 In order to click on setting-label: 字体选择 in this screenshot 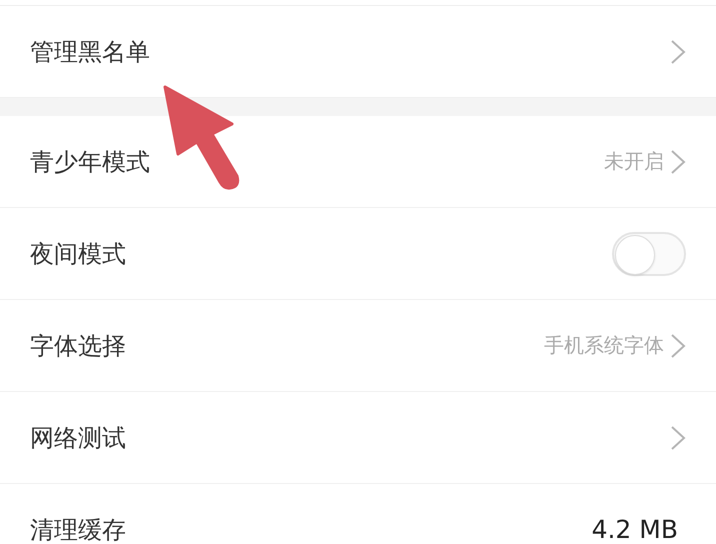, I will do `click(78, 346)`.